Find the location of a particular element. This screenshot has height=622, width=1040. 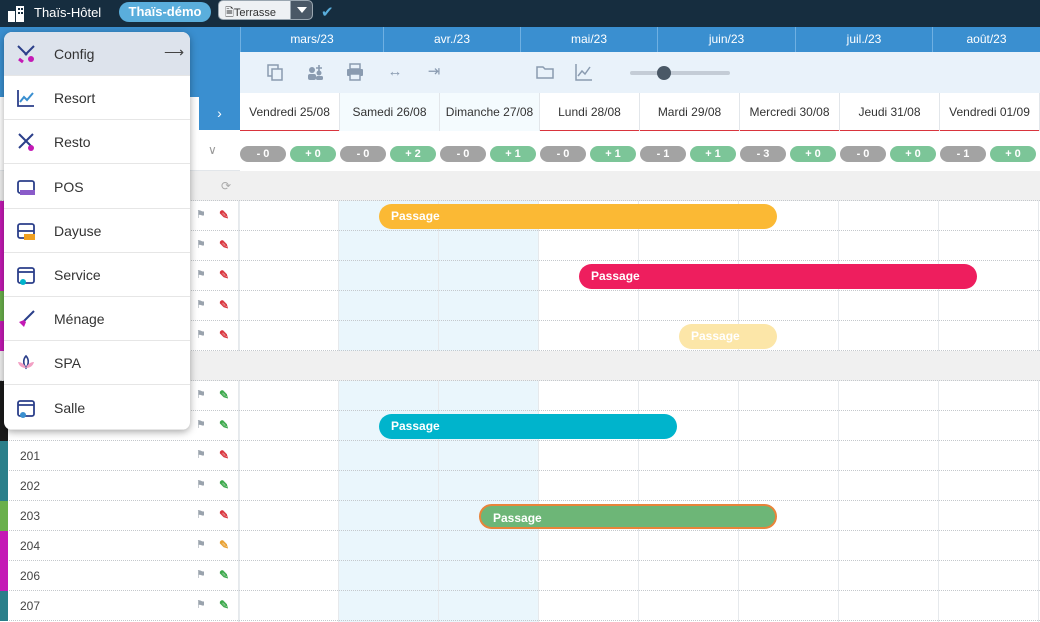

room-row: 204 ⚑ ✎ is located at coordinates (520, 546).